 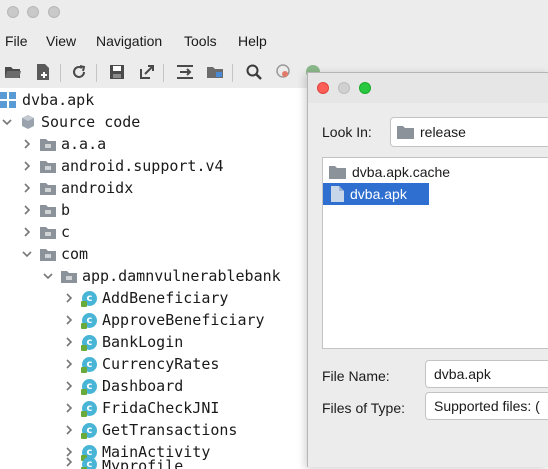 What do you see at coordinates (13, 12) in the screenshot?
I see `close-window-button` at bounding box center [13, 12].